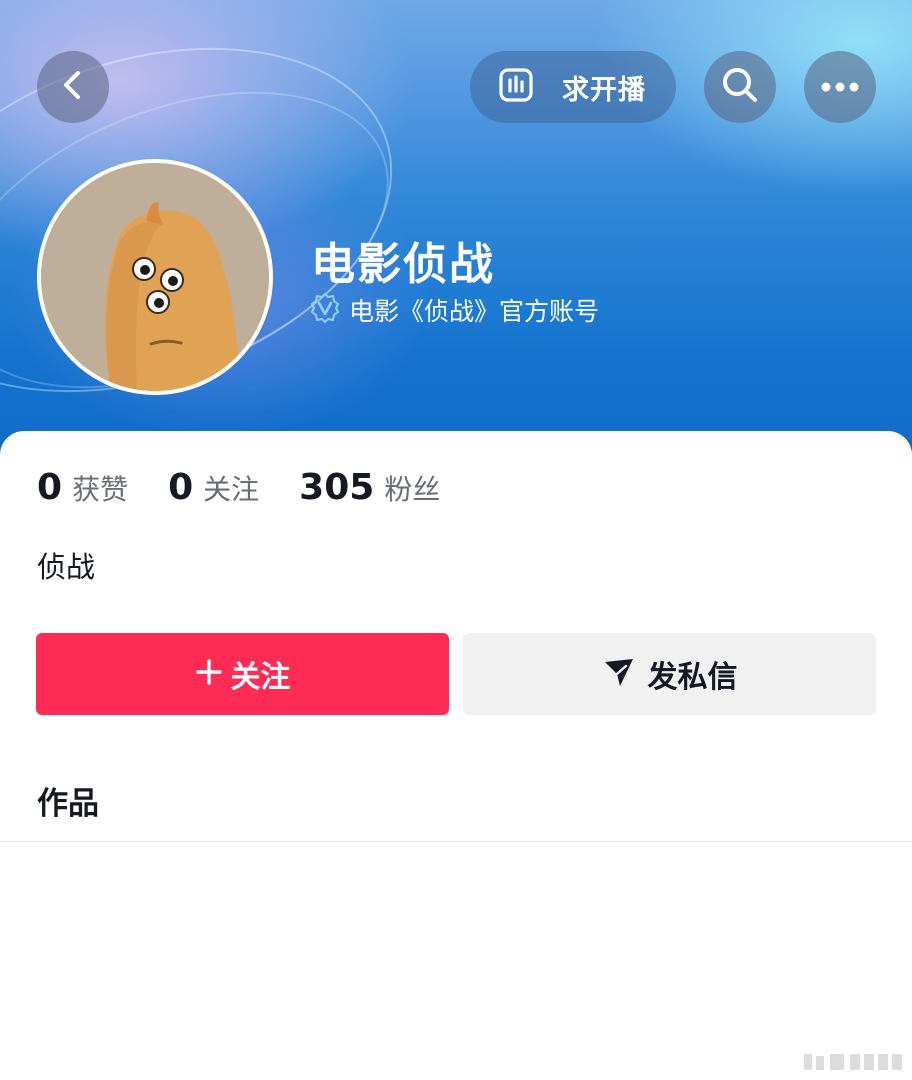 The height and width of the screenshot is (1080, 912). I want to click on search-button, so click(740, 87).